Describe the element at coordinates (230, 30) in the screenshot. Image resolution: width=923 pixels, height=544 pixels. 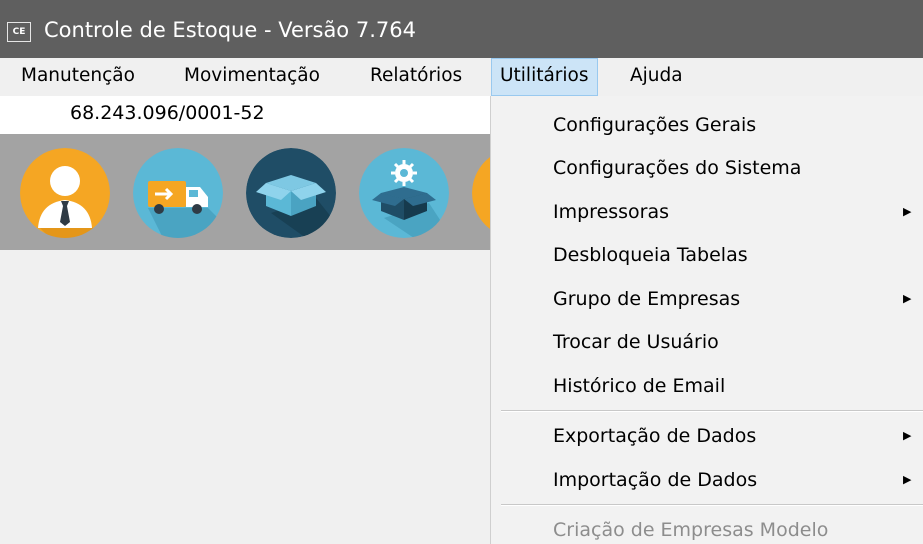
I see `window-title: Controle de Estoque - Versão 7.764` at that location.